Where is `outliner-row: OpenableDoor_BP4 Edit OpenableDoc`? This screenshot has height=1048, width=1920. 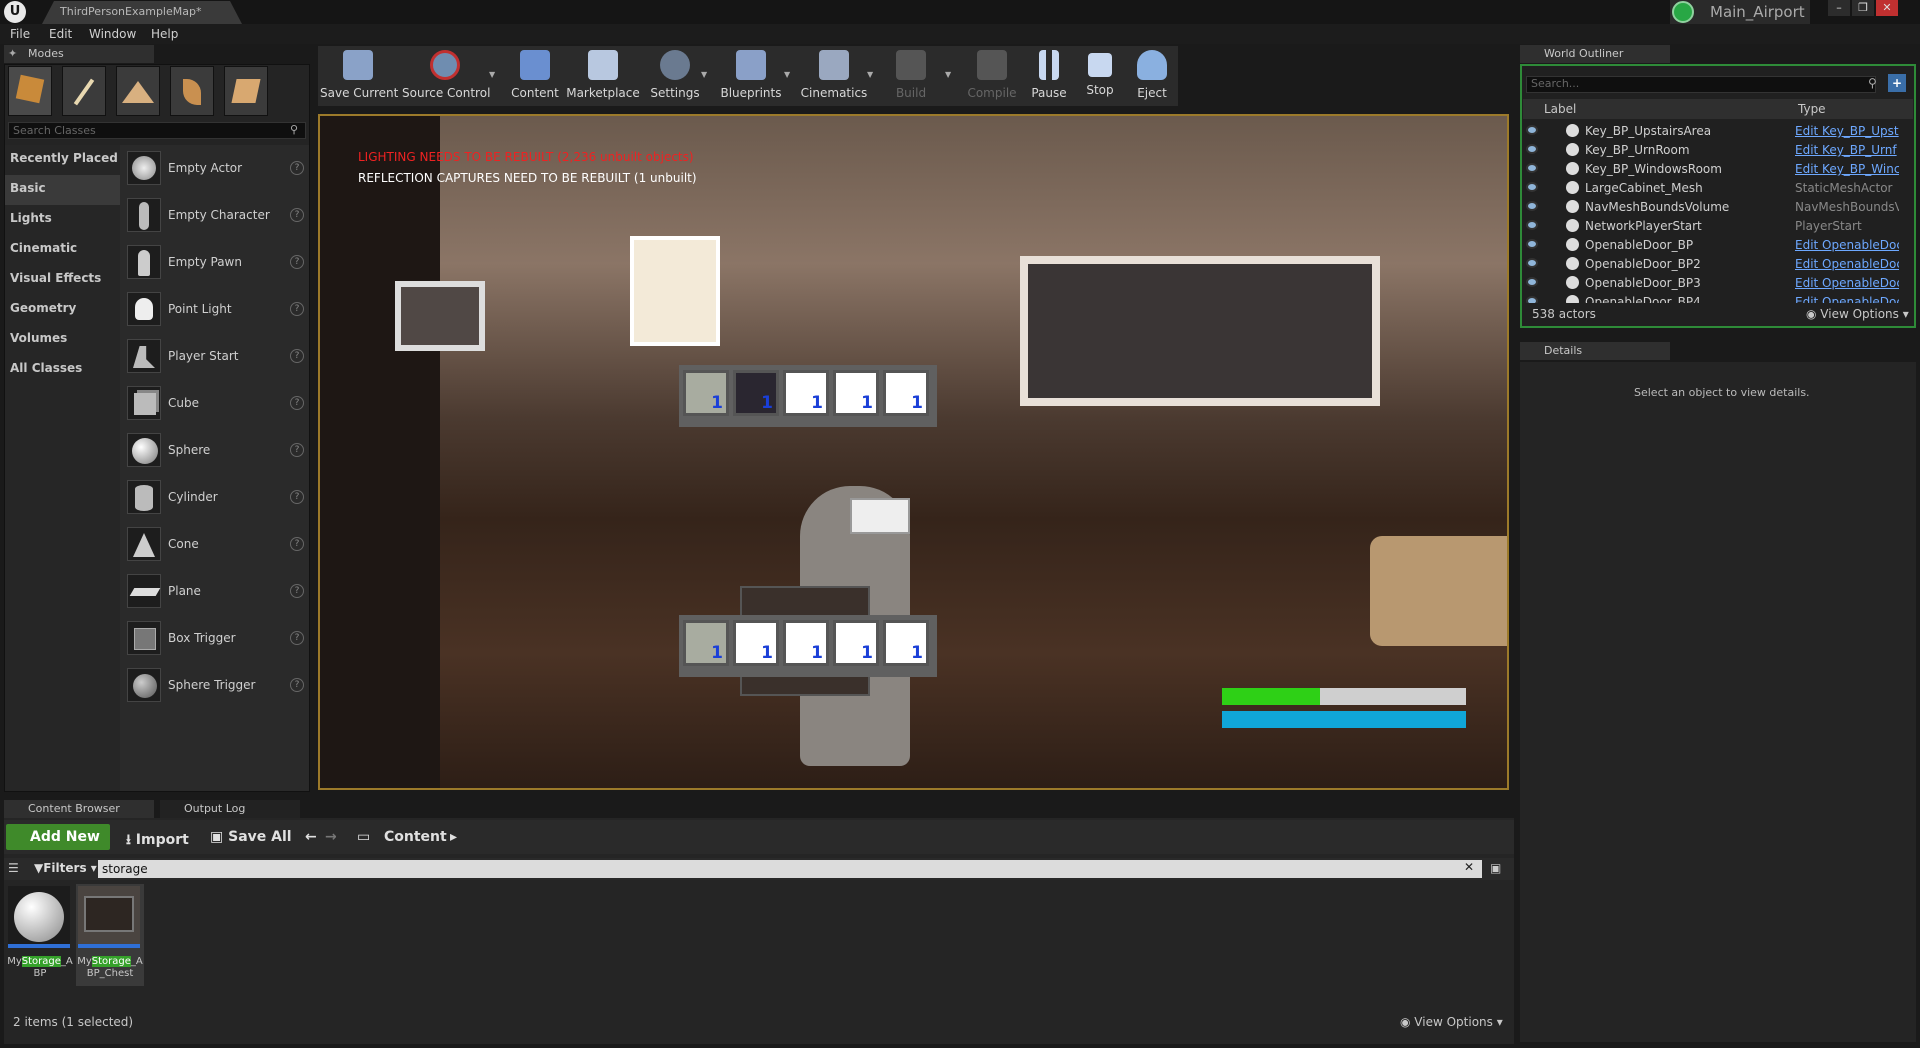
outliner-row: OpenableDoor_BP4 Edit OpenableDoc is located at coordinates (1713, 298).